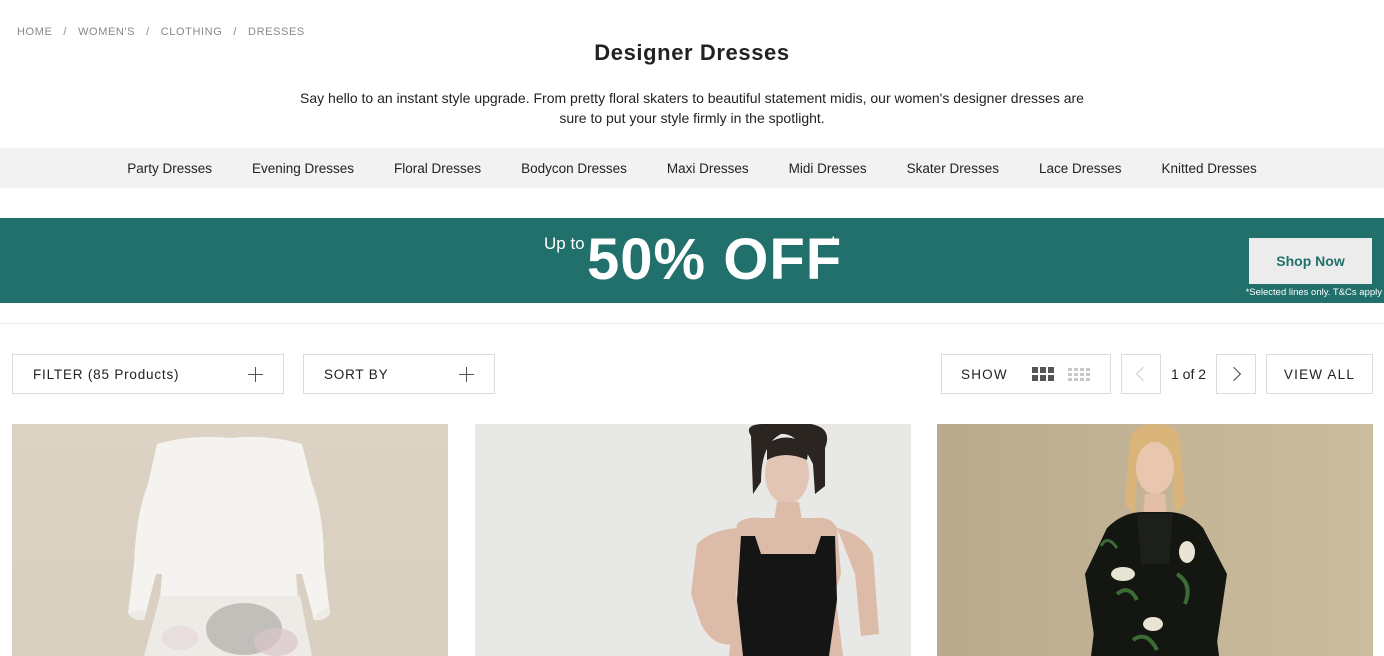  Describe the element at coordinates (715, 259) in the screenshot. I see `promo-headline: 50% OFF` at that location.